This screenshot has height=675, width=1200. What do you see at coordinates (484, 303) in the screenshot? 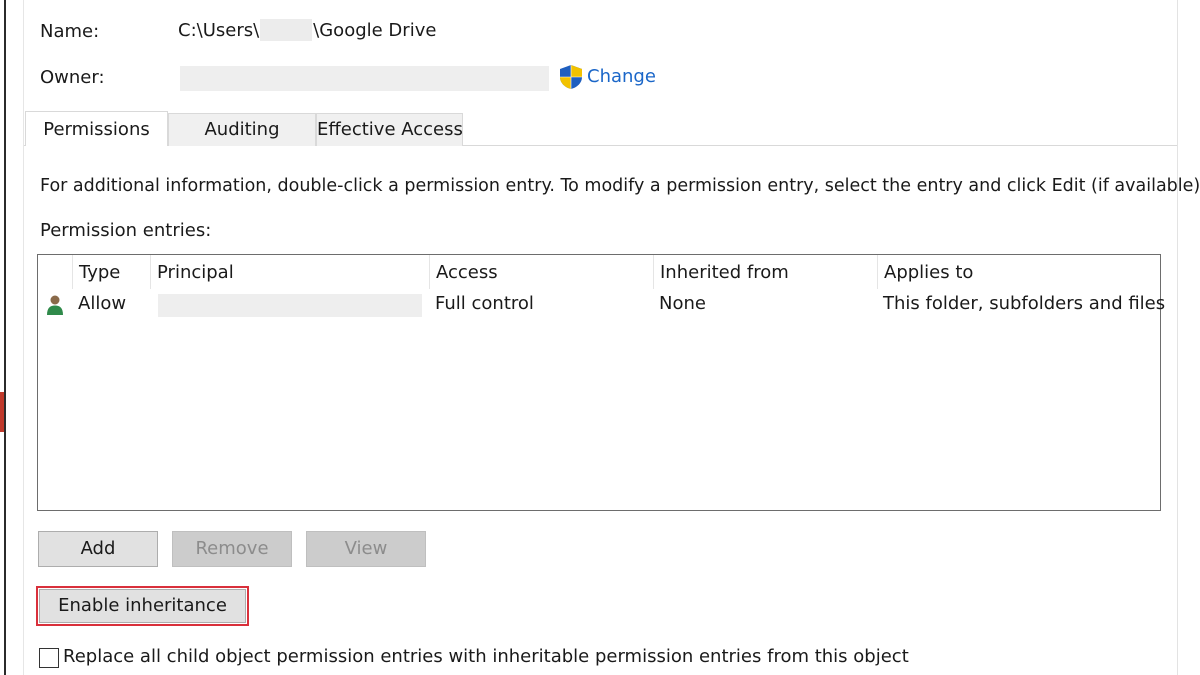
I see `entry-access: Full control` at bounding box center [484, 303].